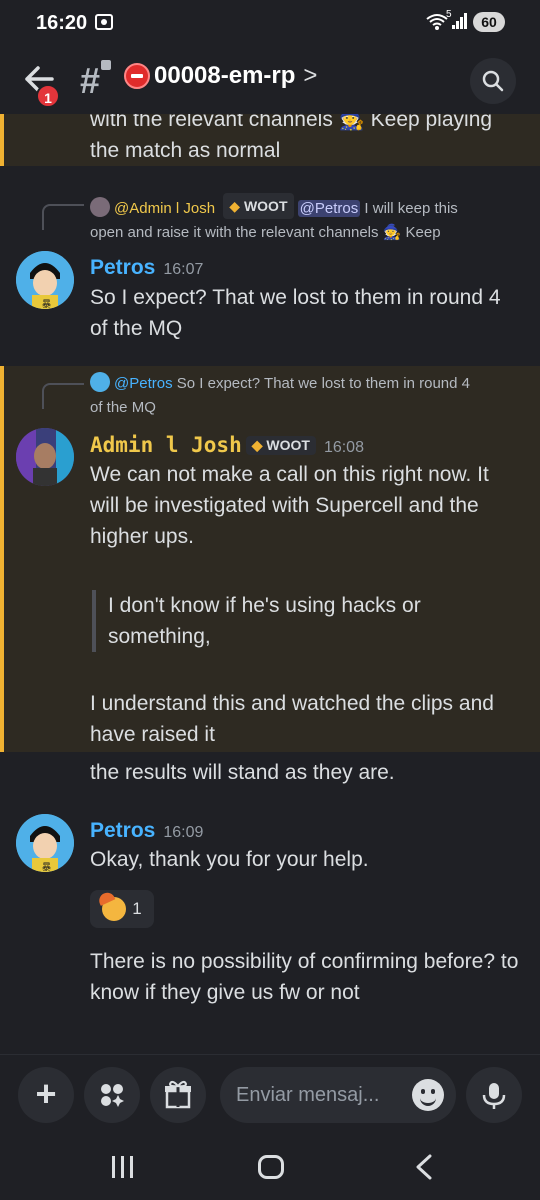 This screenshot has width=540, height=1200. I want to click on search-button, so click(493, 81).